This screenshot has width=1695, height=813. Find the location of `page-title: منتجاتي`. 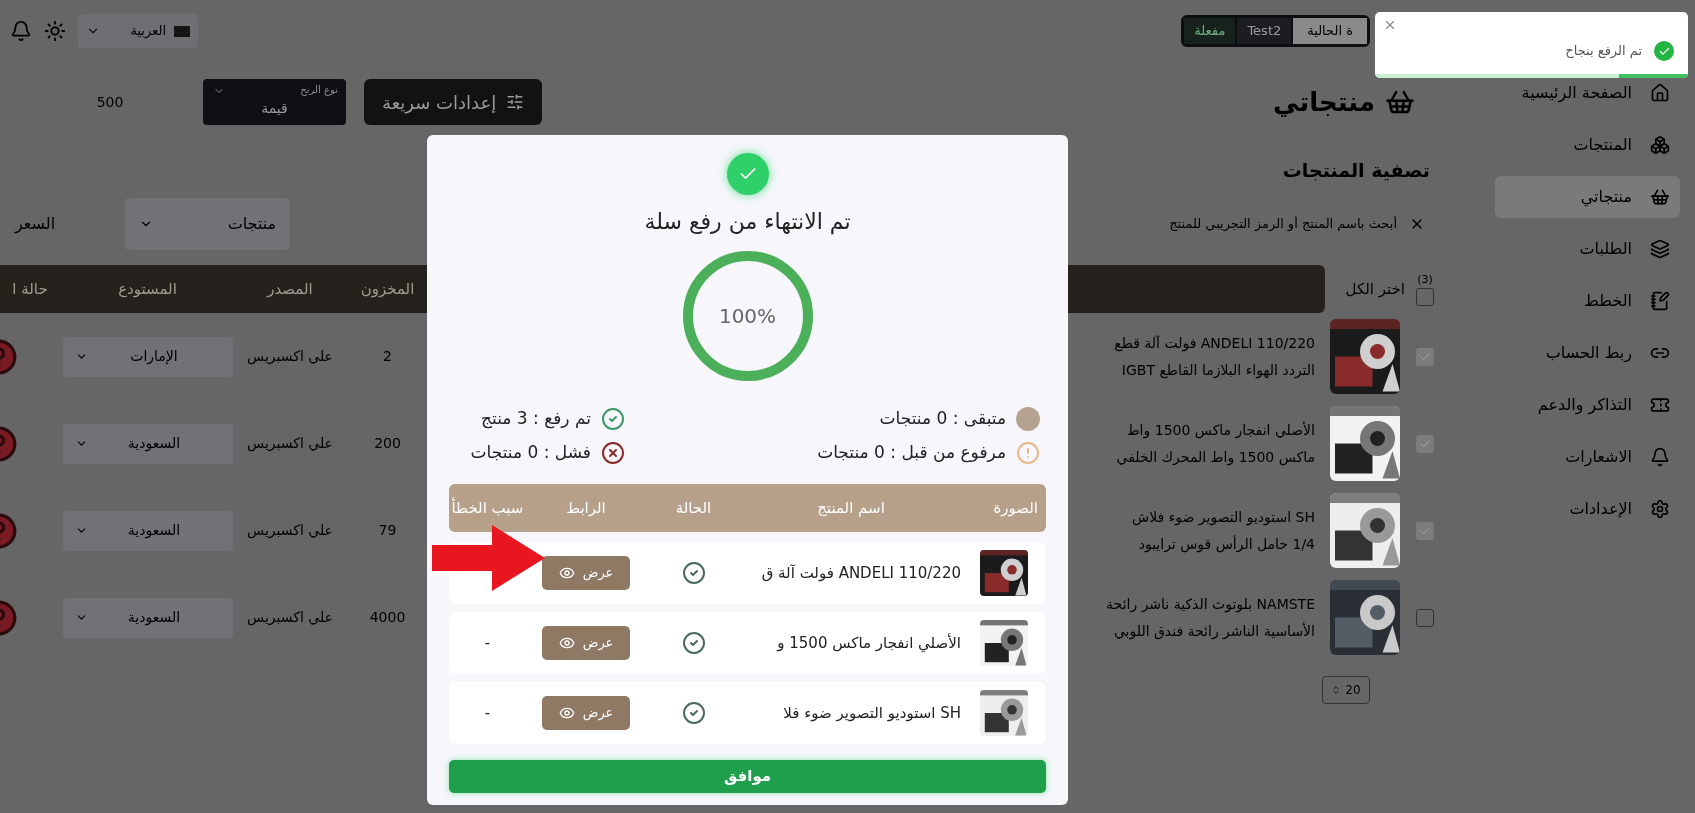

page-title: منتجاتي is located at coordinates (1324, 102).